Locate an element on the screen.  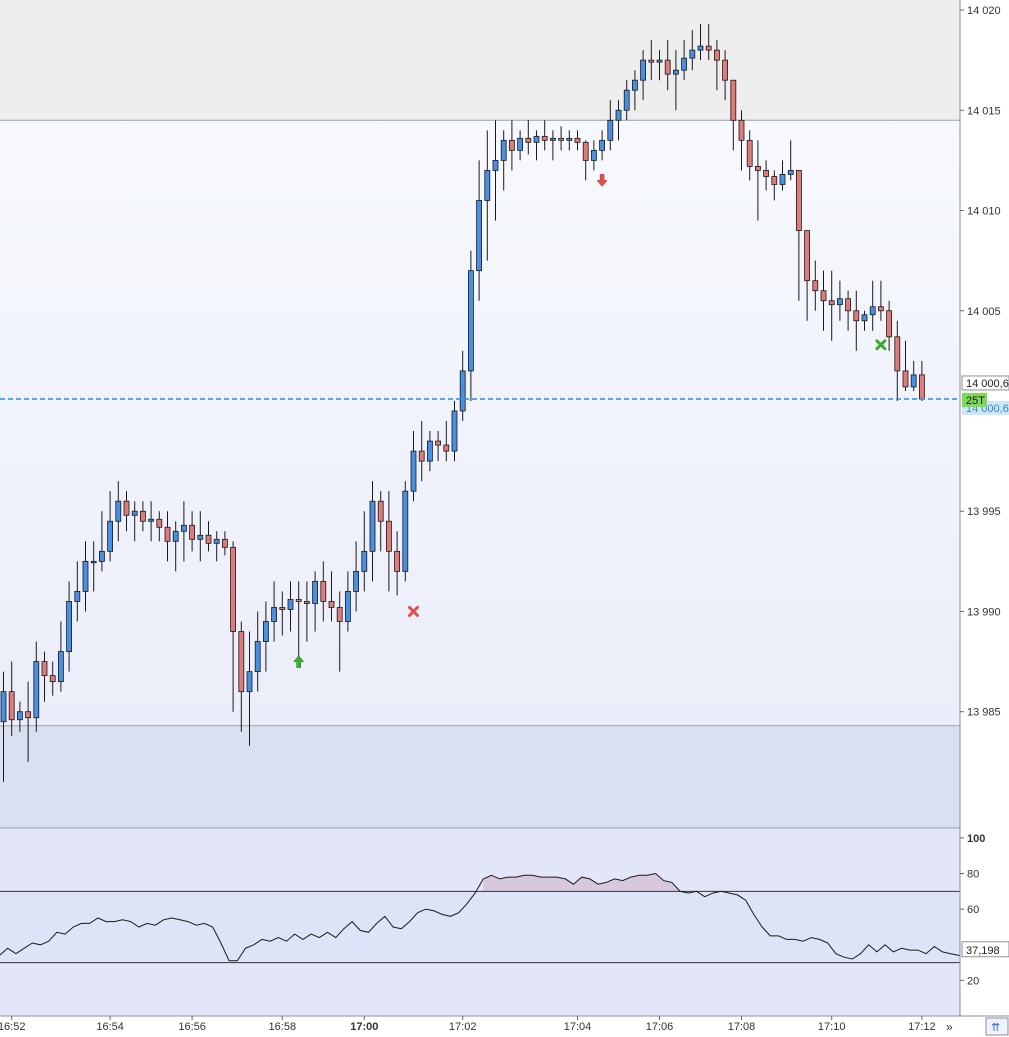
price-tick-label: 14 020 is located at coordinates (984, 11).